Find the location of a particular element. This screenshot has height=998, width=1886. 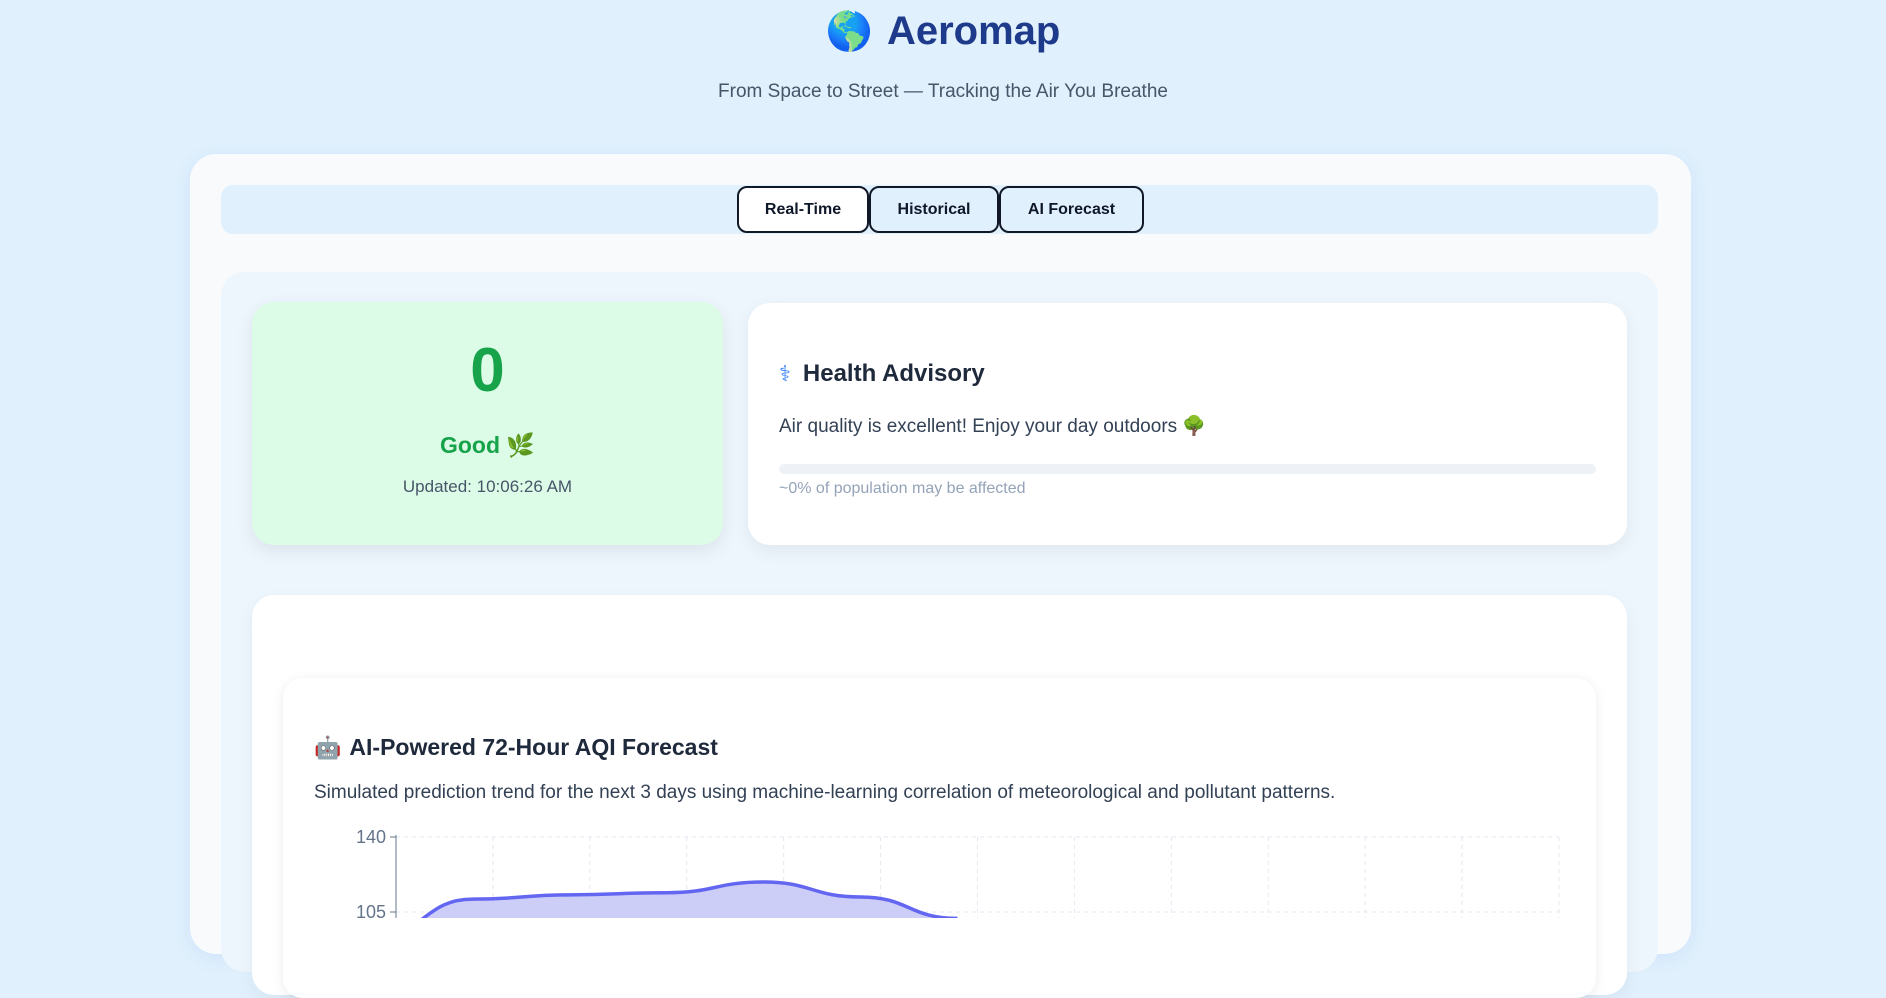

tab-historical: Historical is located at coordinates (934, 209).